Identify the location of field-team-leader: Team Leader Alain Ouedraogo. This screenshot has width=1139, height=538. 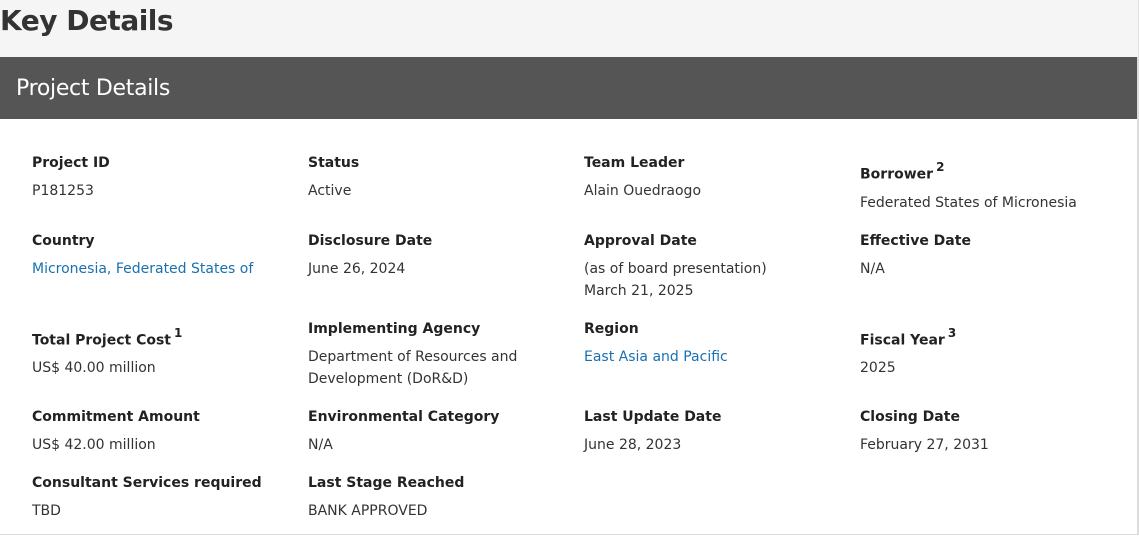
(722, 183).